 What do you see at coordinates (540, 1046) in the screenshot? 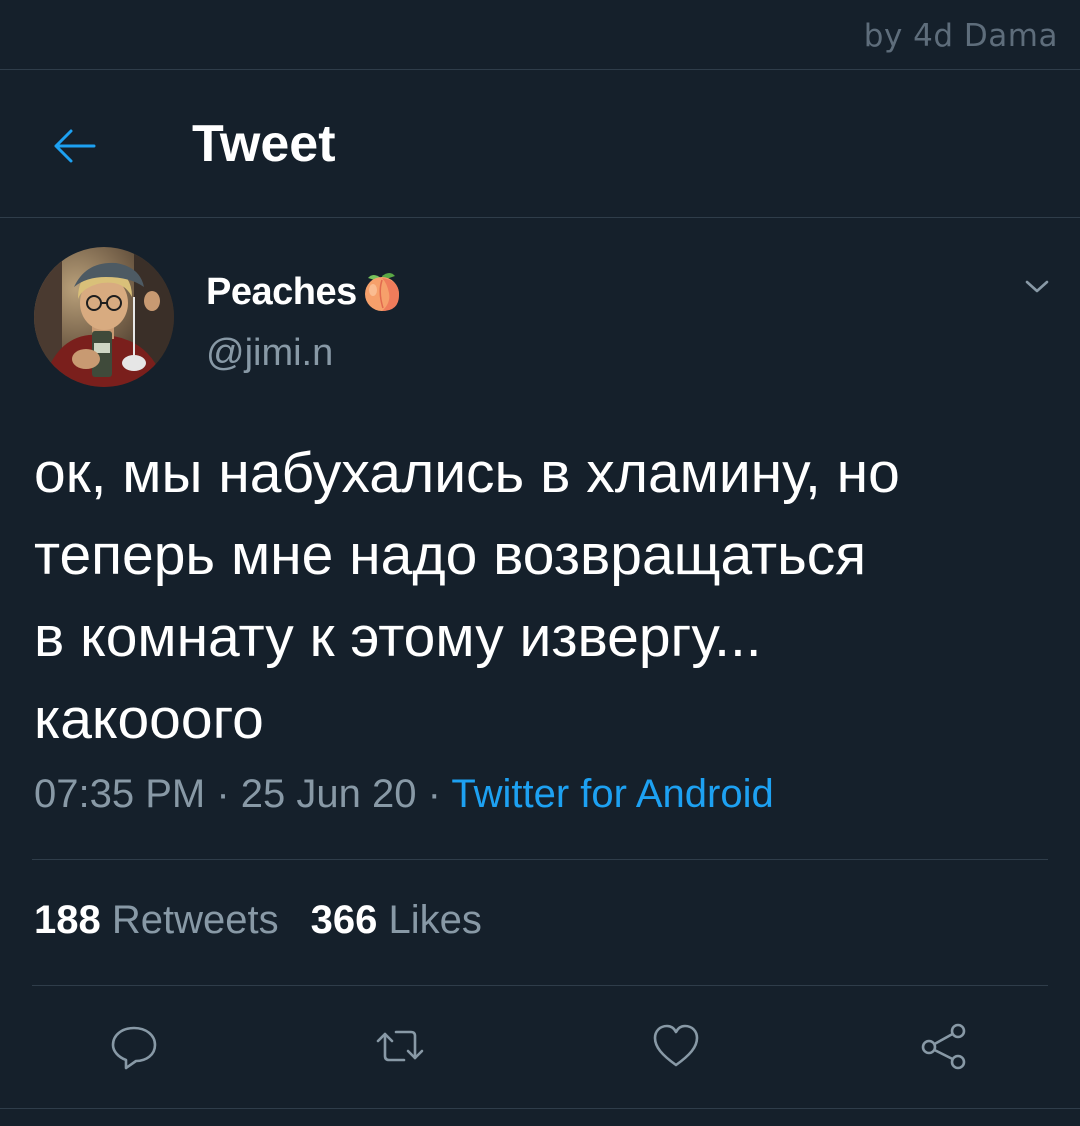
I see `action-bar` at bounding box center [540, 1046].